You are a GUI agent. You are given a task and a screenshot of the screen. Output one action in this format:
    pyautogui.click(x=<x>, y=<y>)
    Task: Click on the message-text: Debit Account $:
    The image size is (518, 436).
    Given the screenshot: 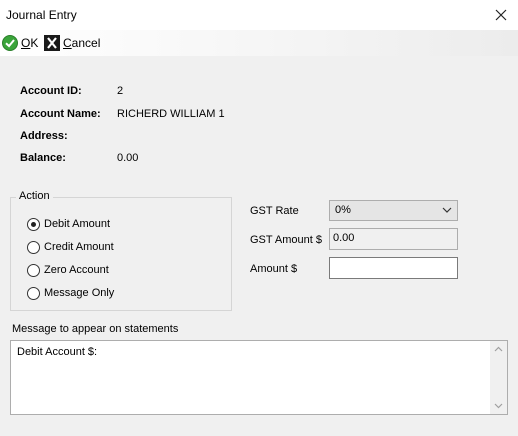 What is the action you would take?
    pyautogui.click(x=57, y=352)
    